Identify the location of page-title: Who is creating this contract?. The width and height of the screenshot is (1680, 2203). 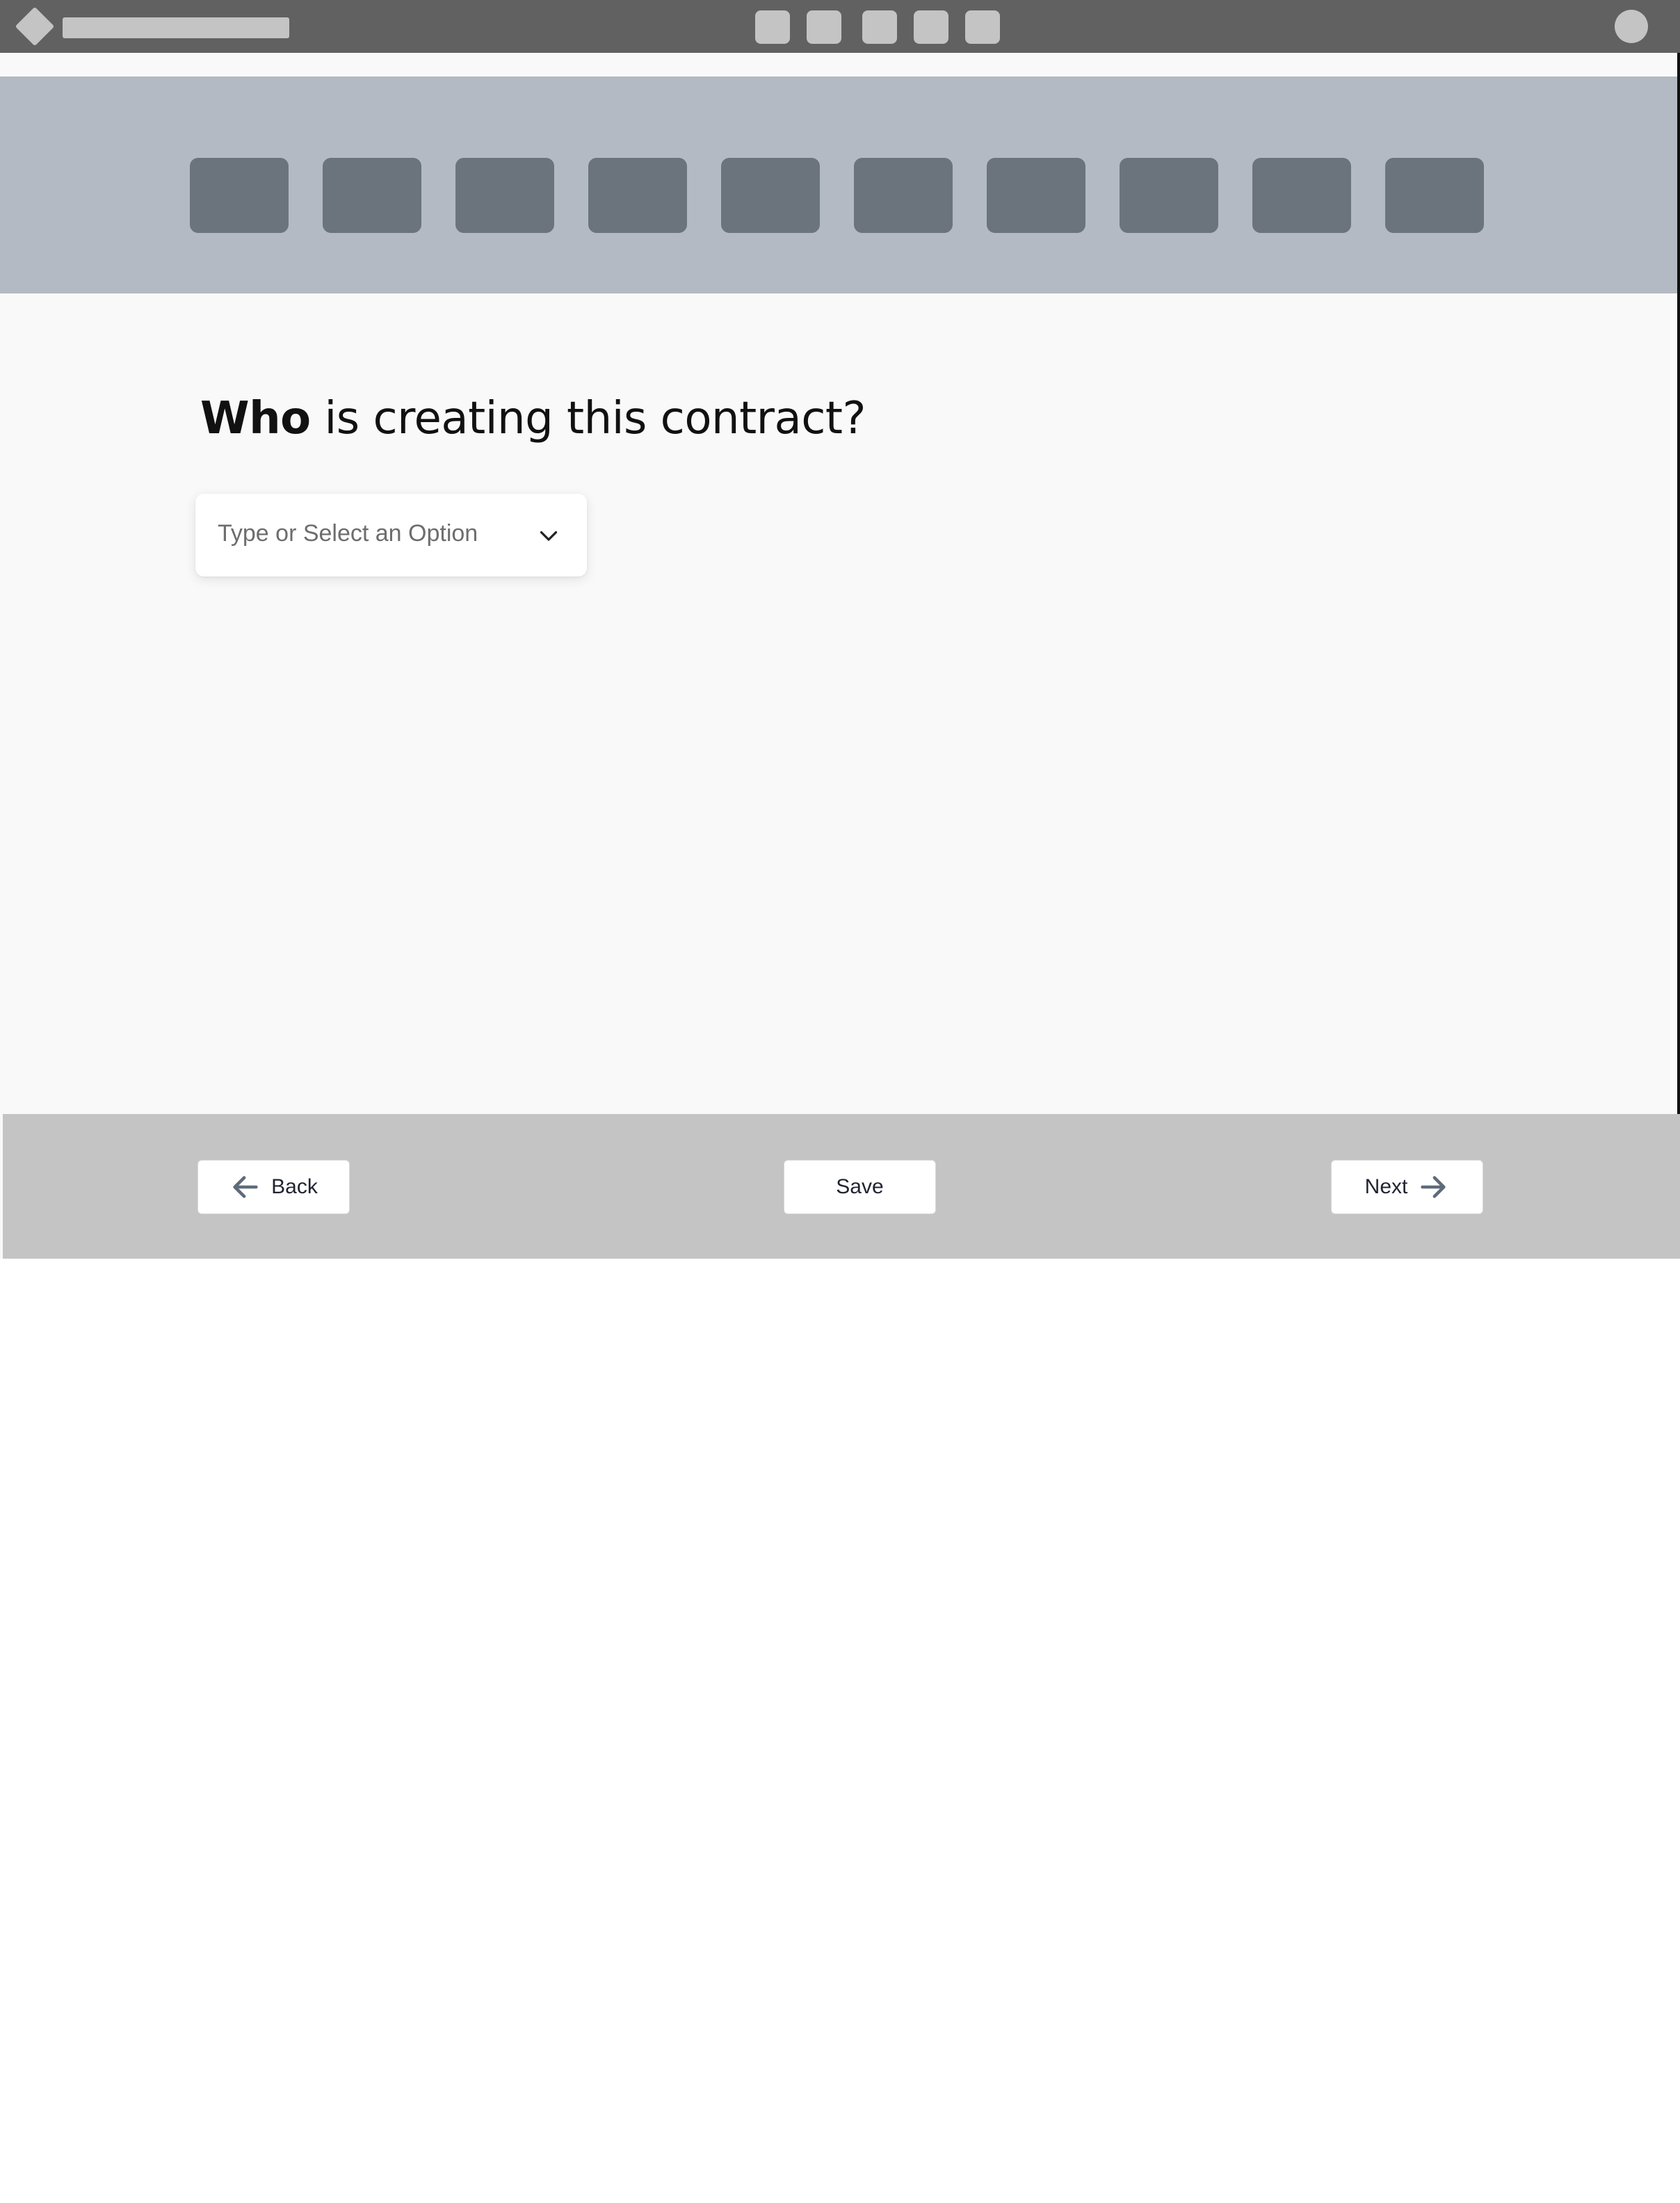
(533, 418).